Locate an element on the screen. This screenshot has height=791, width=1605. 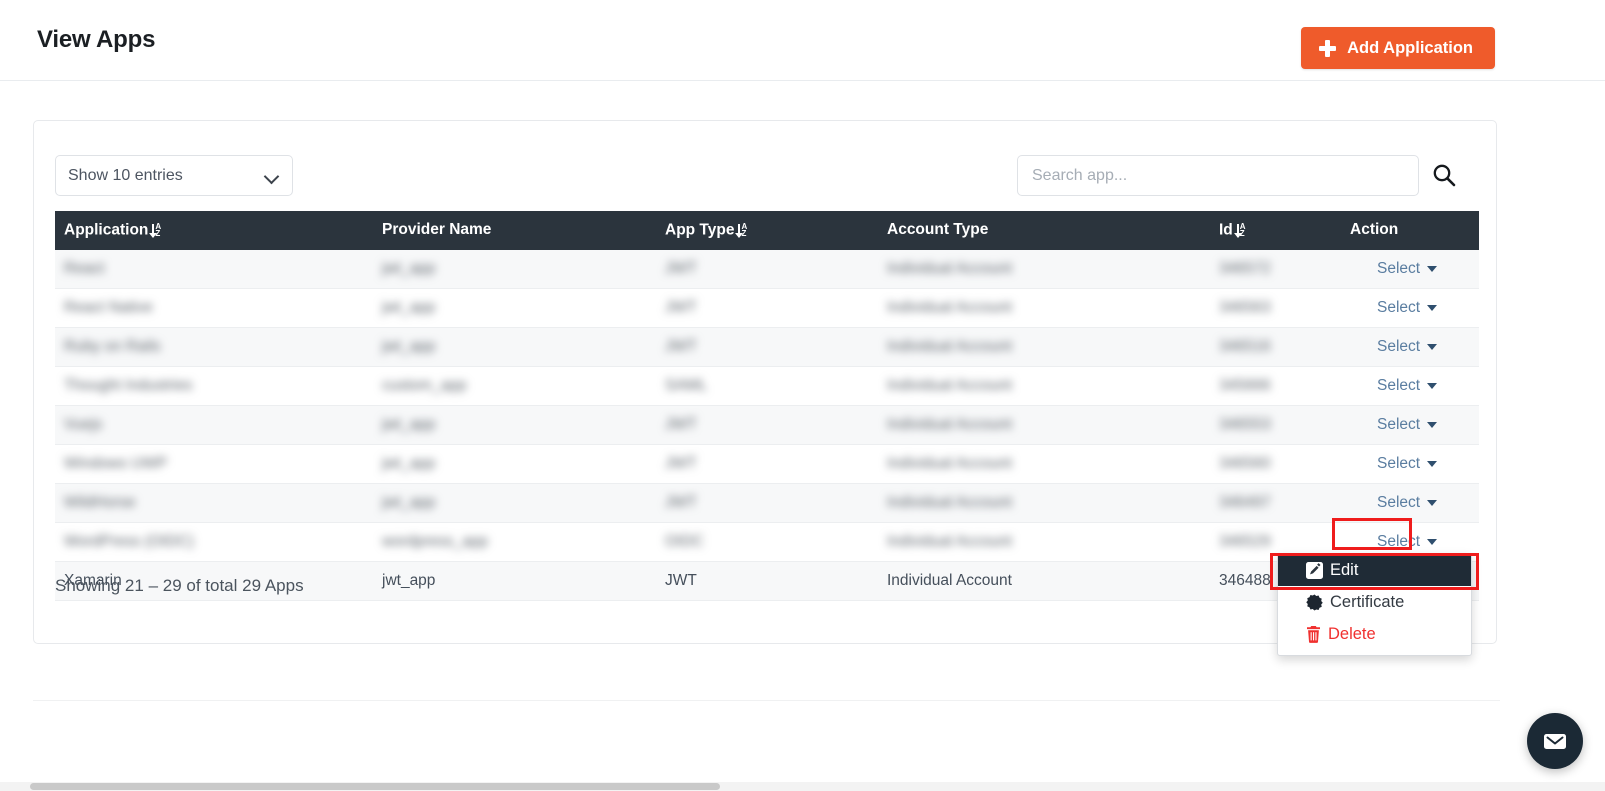
search-button is located at coordinates (1447, 175).